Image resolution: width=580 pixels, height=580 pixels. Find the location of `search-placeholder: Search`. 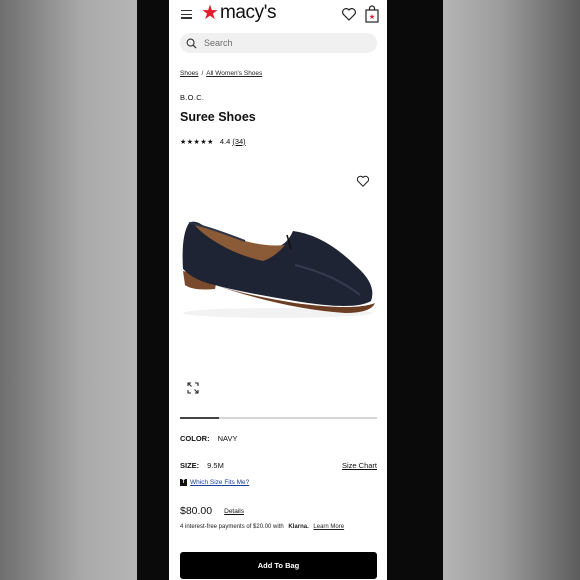

search-placeholder: Search is located at coordinates (218, 43).